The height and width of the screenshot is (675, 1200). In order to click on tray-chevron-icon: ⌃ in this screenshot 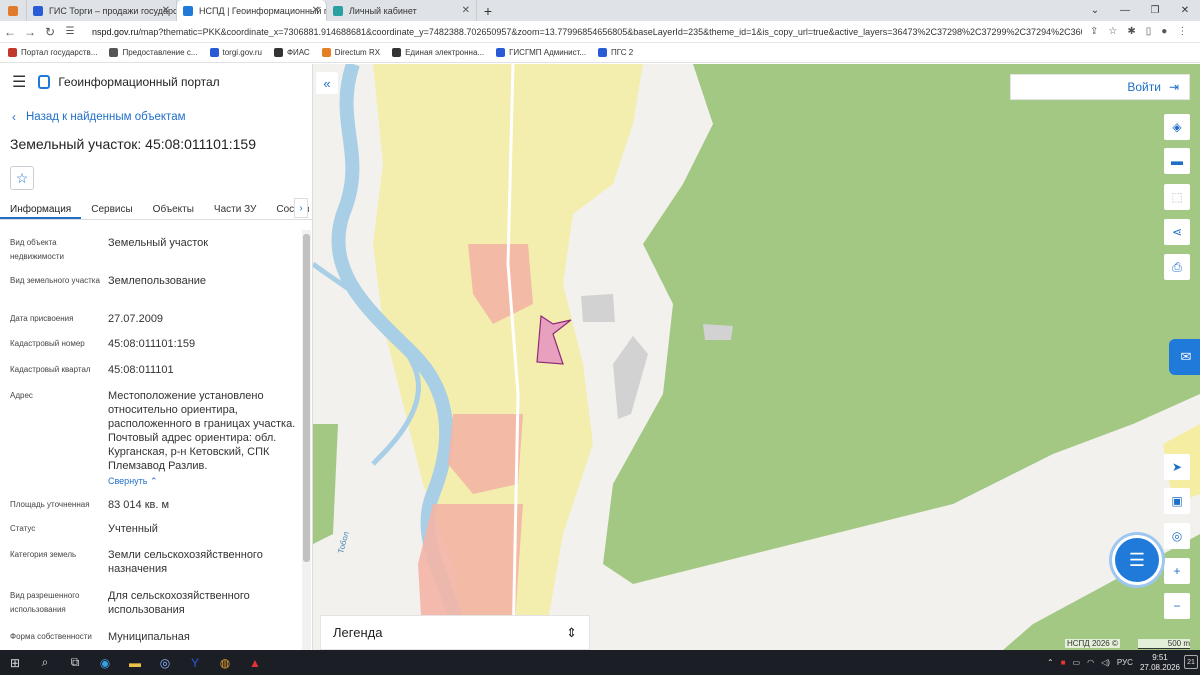, I will do `click(1050, 662)`.